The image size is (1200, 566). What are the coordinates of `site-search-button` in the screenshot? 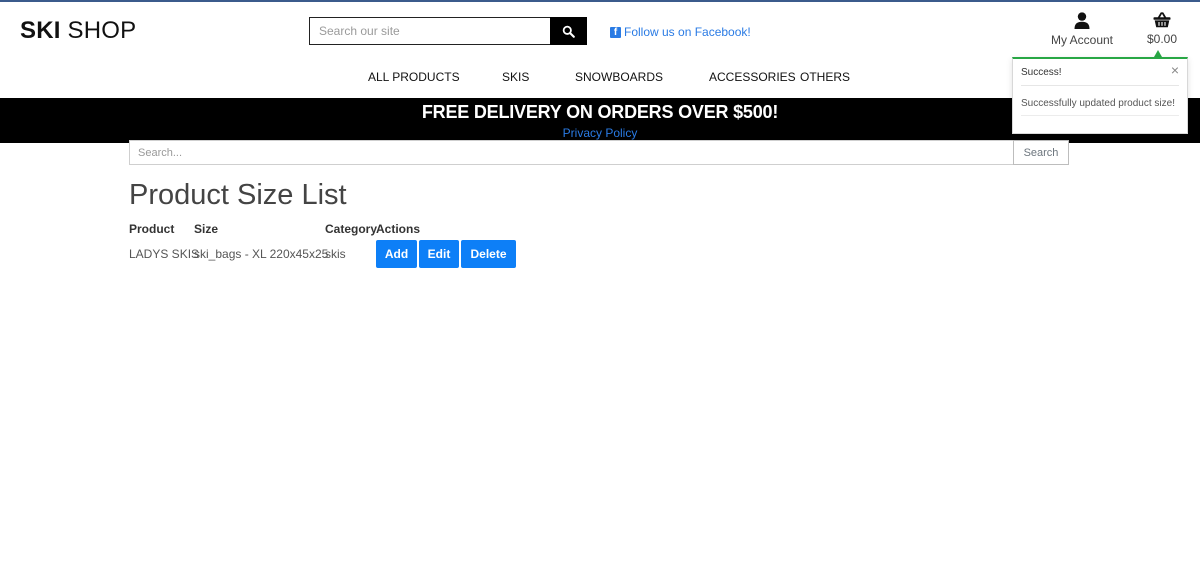 It's located at (568, 31).